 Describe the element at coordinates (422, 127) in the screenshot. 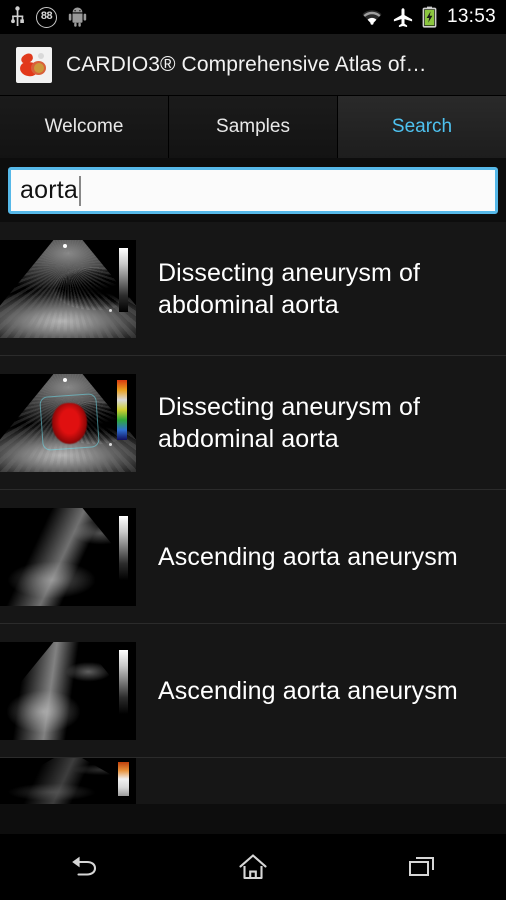

I see `tab-search: Search` at that location.